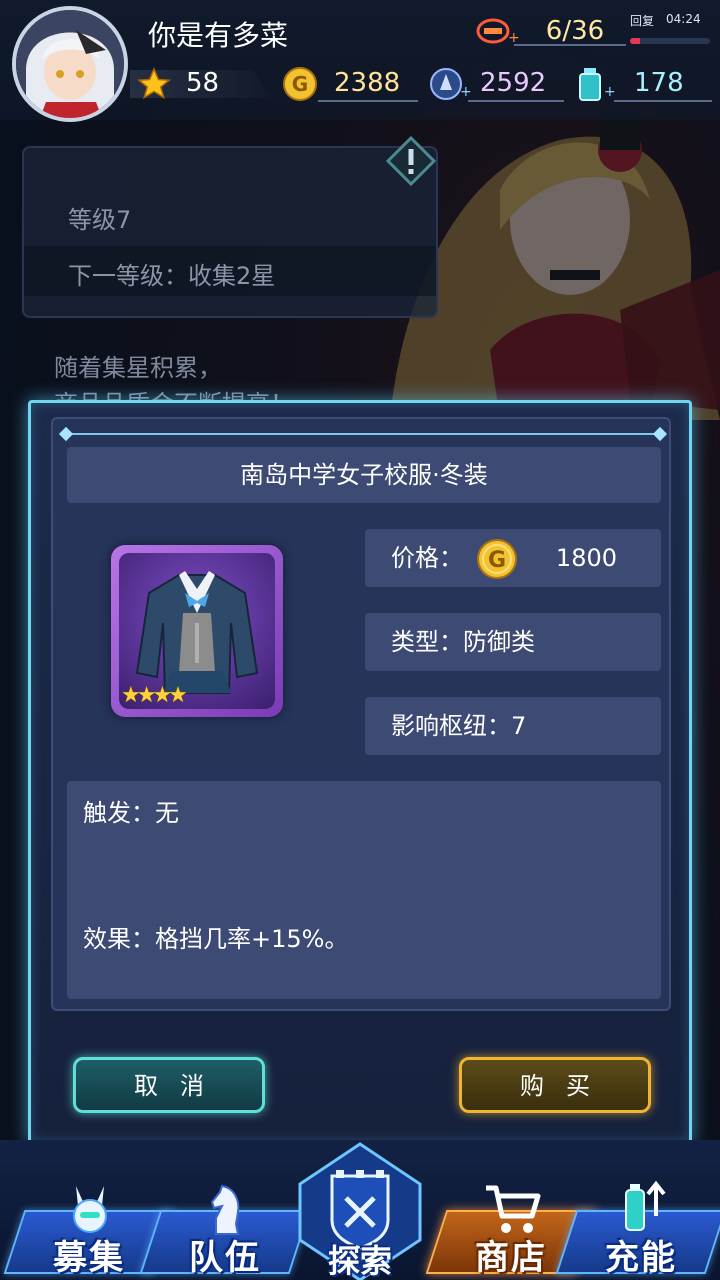  I want to click on bottom-nav: 募集 队伍 探索 商店 充能, so click(360, 1210).